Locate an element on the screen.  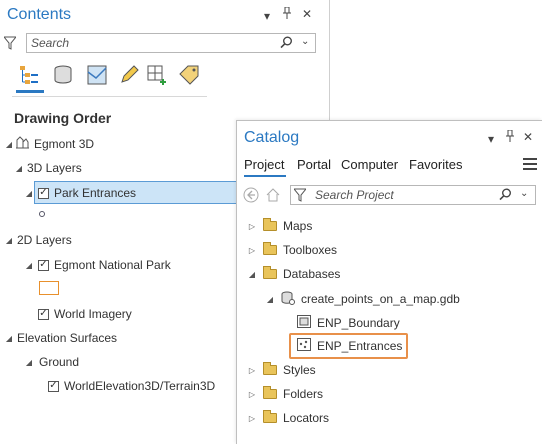
pencil-icon is located at coordinates (129, 75).